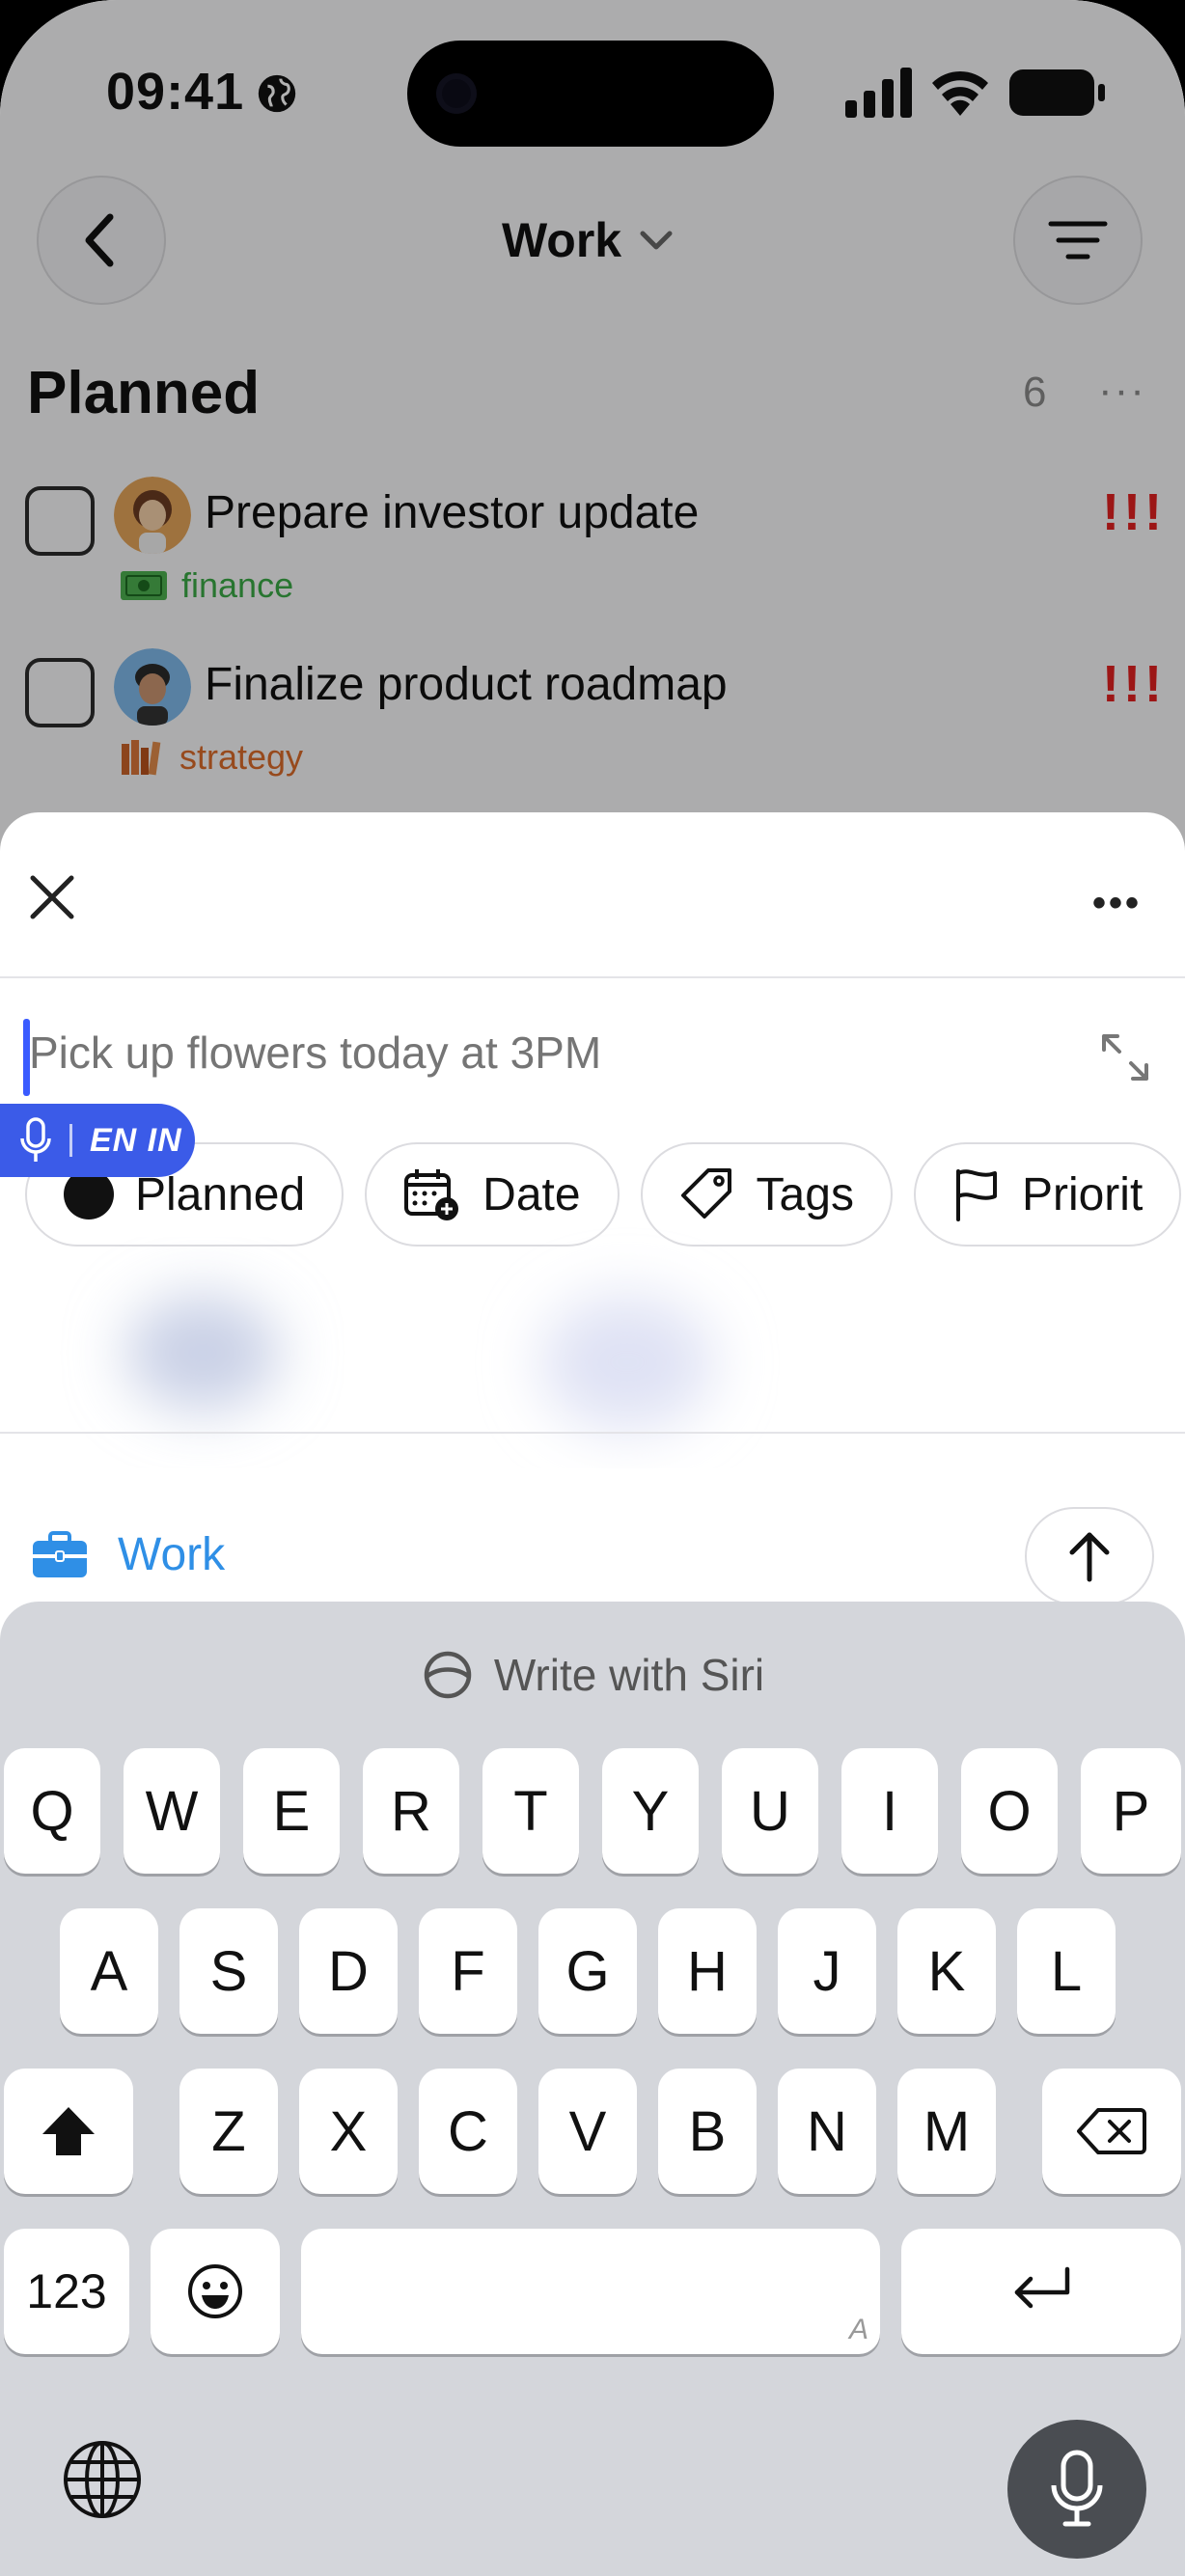 The image size is (1185, 2576). Describe the element at coordinates (946, 2131) in the screenshot. I see `key-m: M` at that location.